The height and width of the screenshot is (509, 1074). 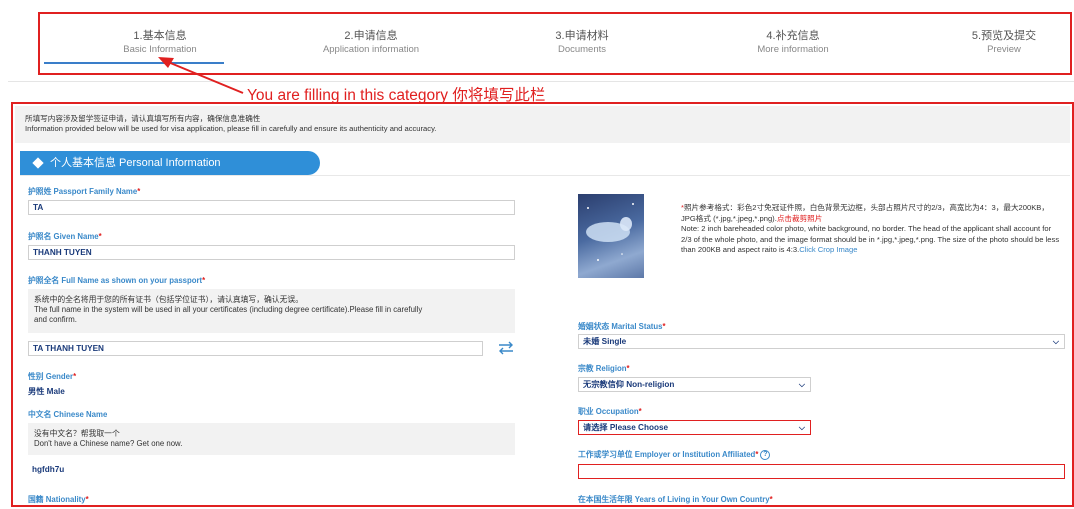 What do you see at coordinates (1004, 49) in the screenshot?
I see `step-5-en: Preview` at bounding box center [1004, 49].